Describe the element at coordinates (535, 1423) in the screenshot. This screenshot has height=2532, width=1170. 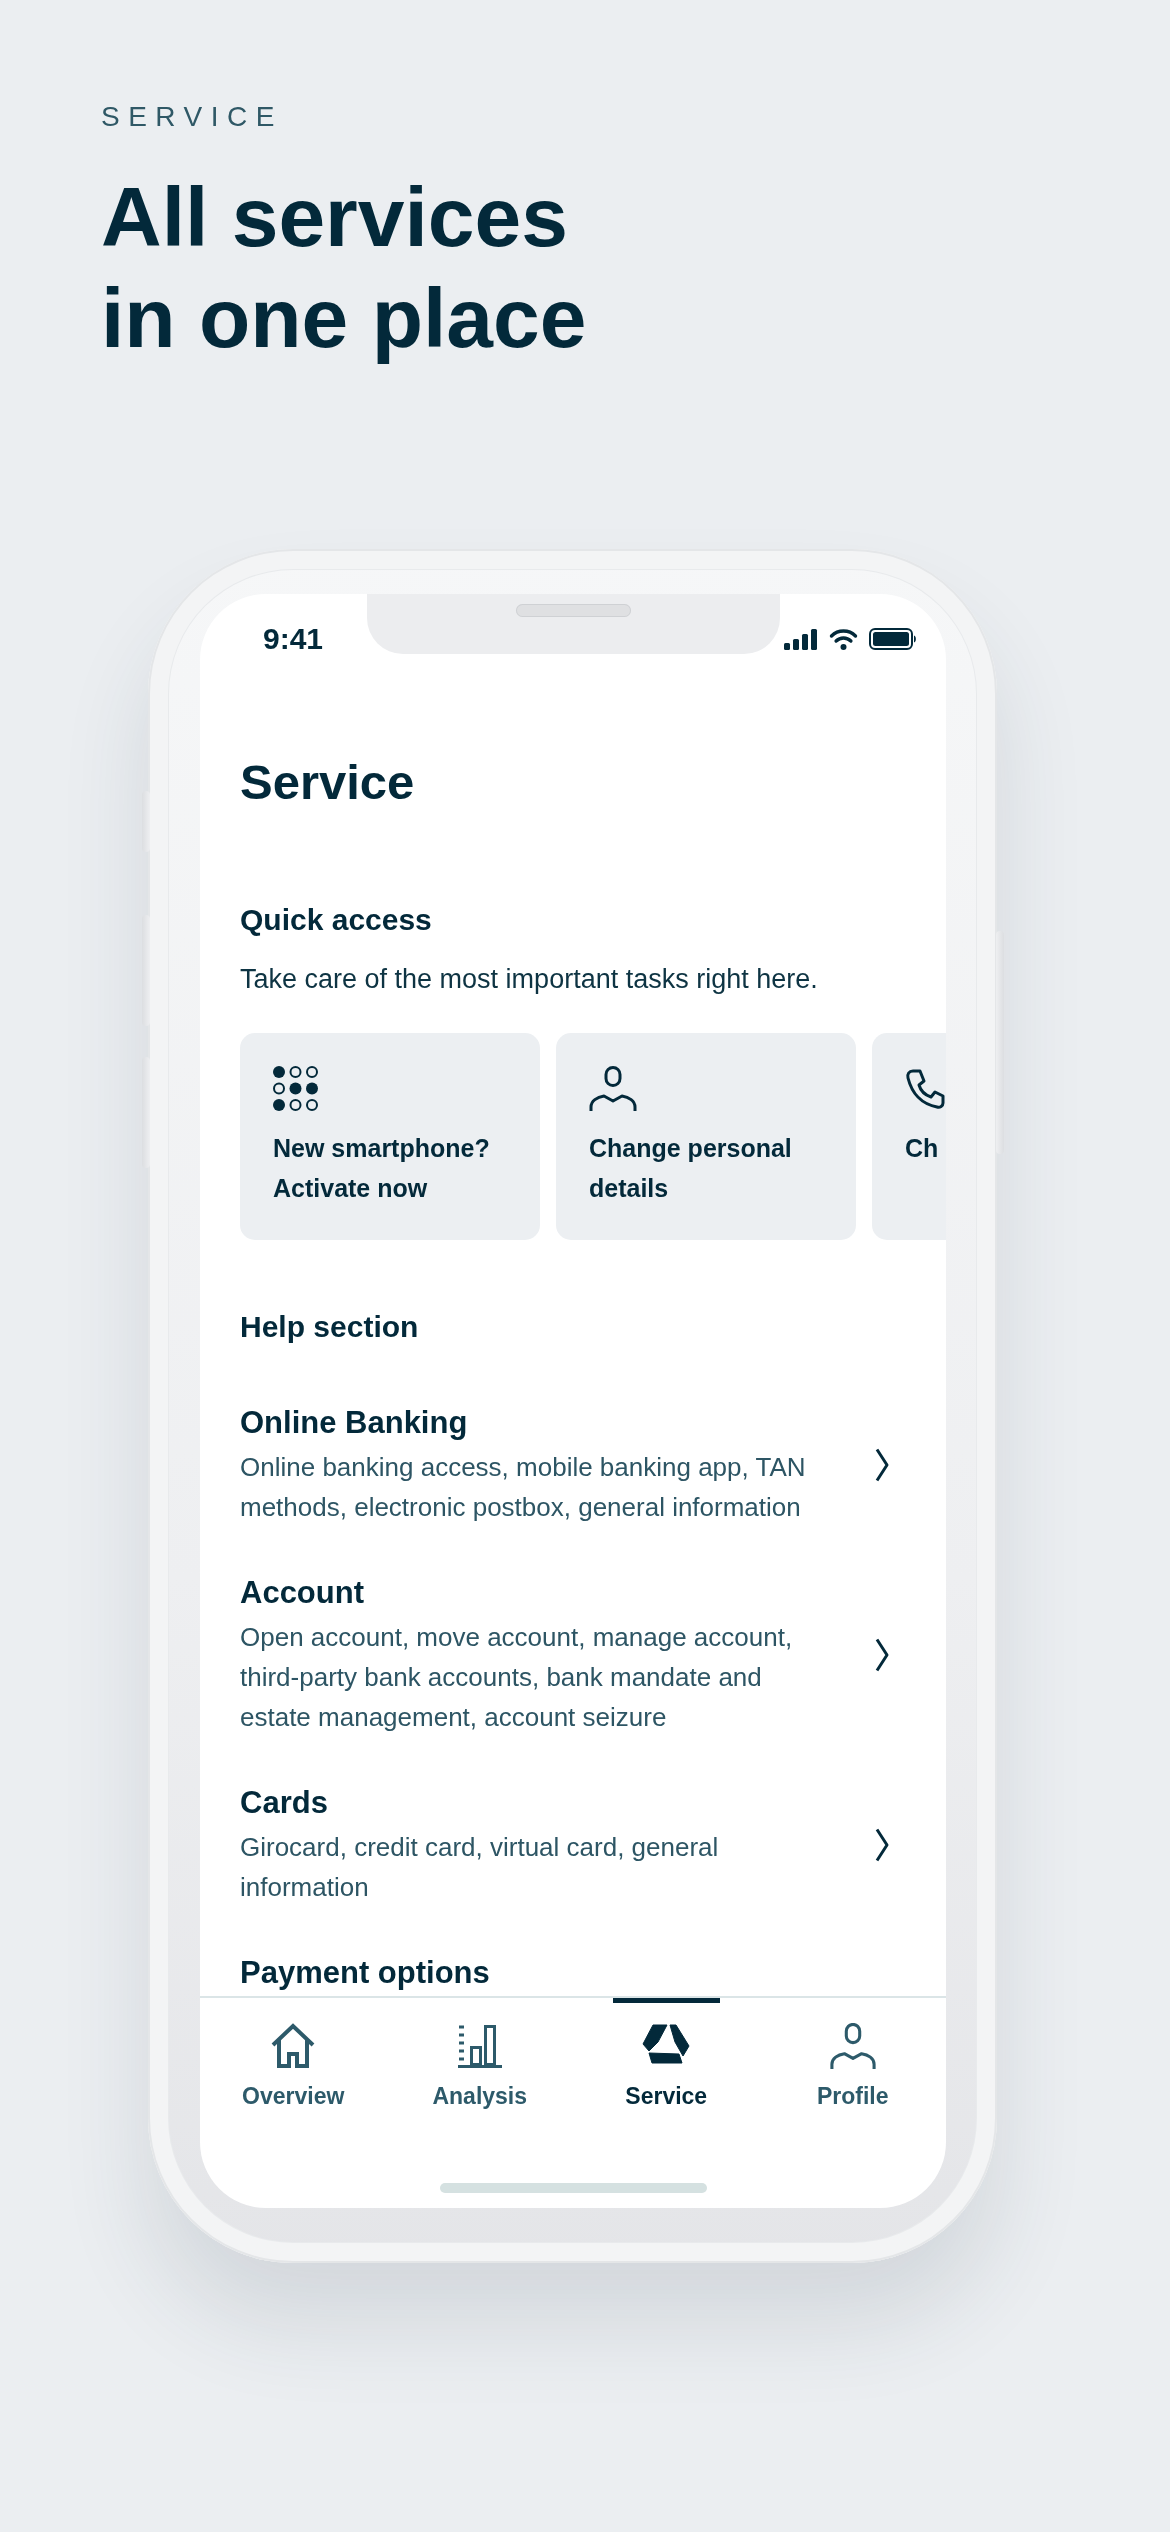
I see `topic-title: Online Banking` at that location.